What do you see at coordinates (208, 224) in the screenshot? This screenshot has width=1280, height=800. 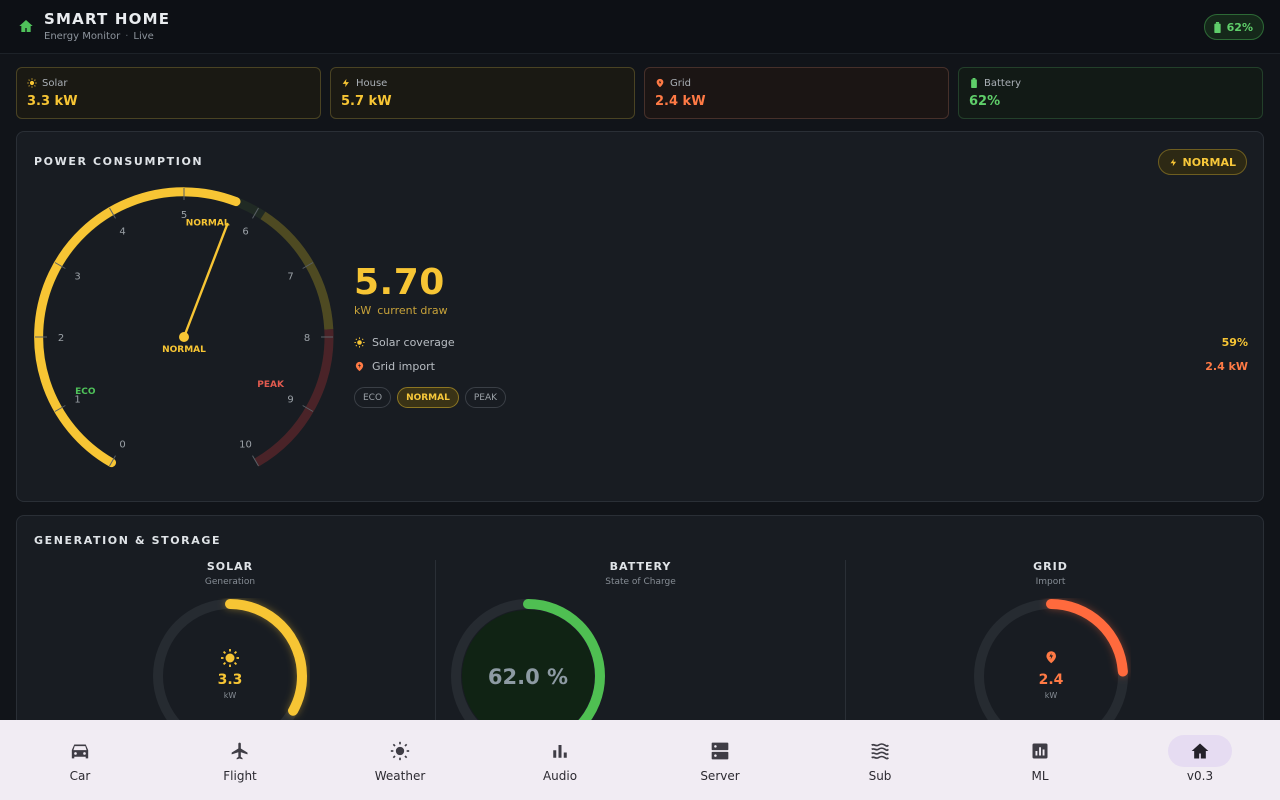 I see `gauge-zone-label-normal: NORMAL` at bounding box center [208, 224].